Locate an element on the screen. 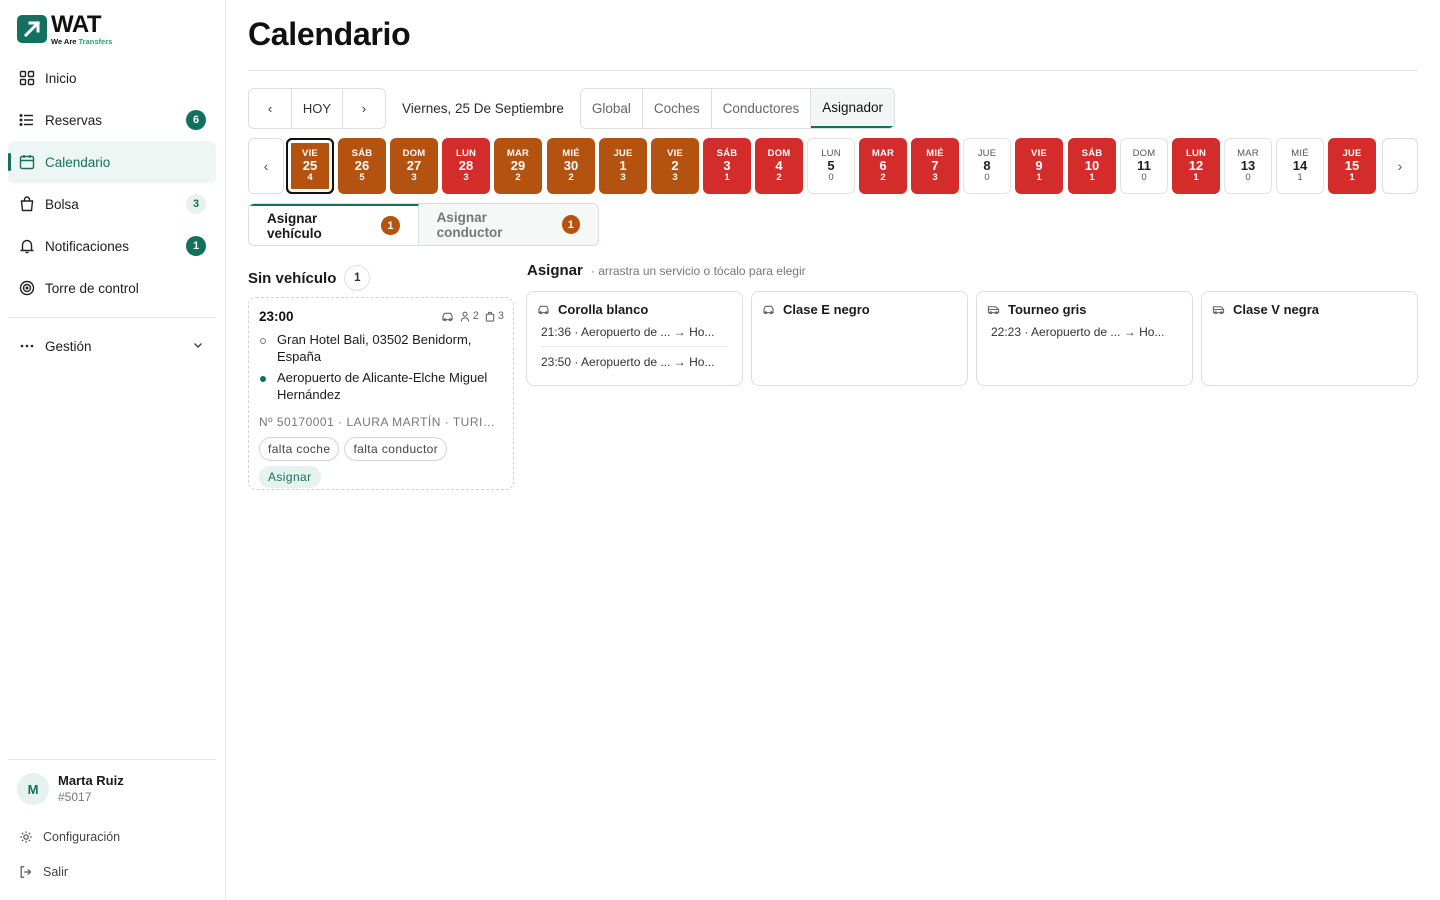 The width and height of the screenshot is (1440, 900). day-service-count: 3 is located at coordinates (466, 178).